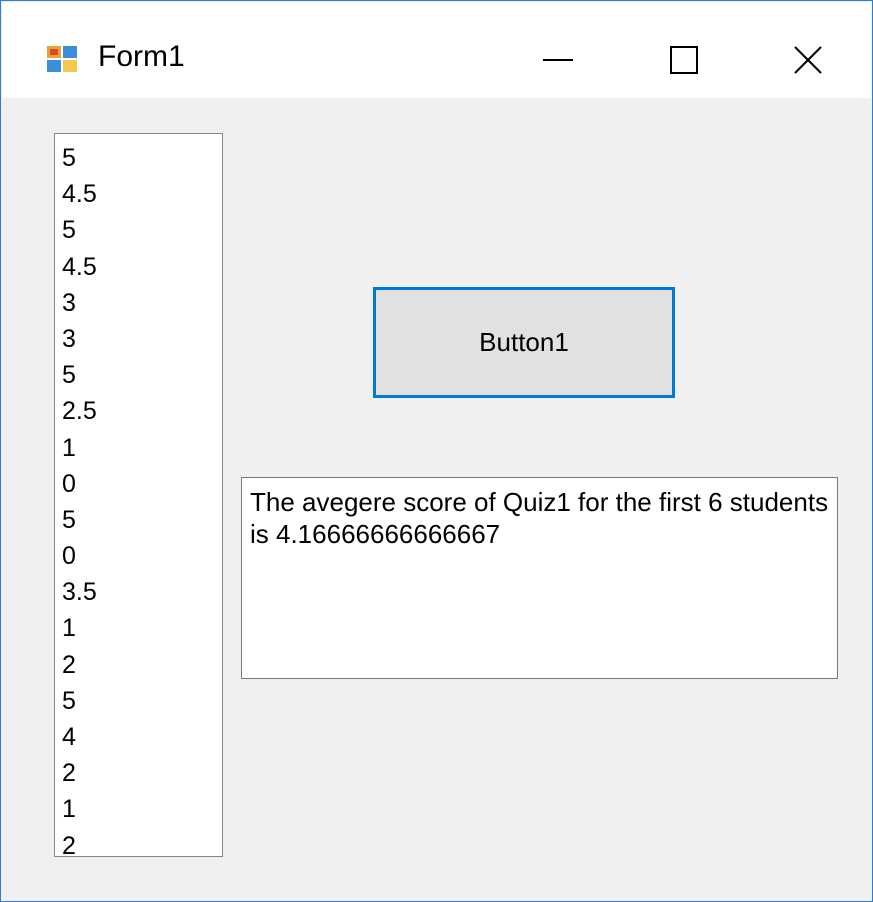 Image resolution: width=873 pixels, height=902 pixels. I want to click on list-item: 2.5, so click(138, 411).